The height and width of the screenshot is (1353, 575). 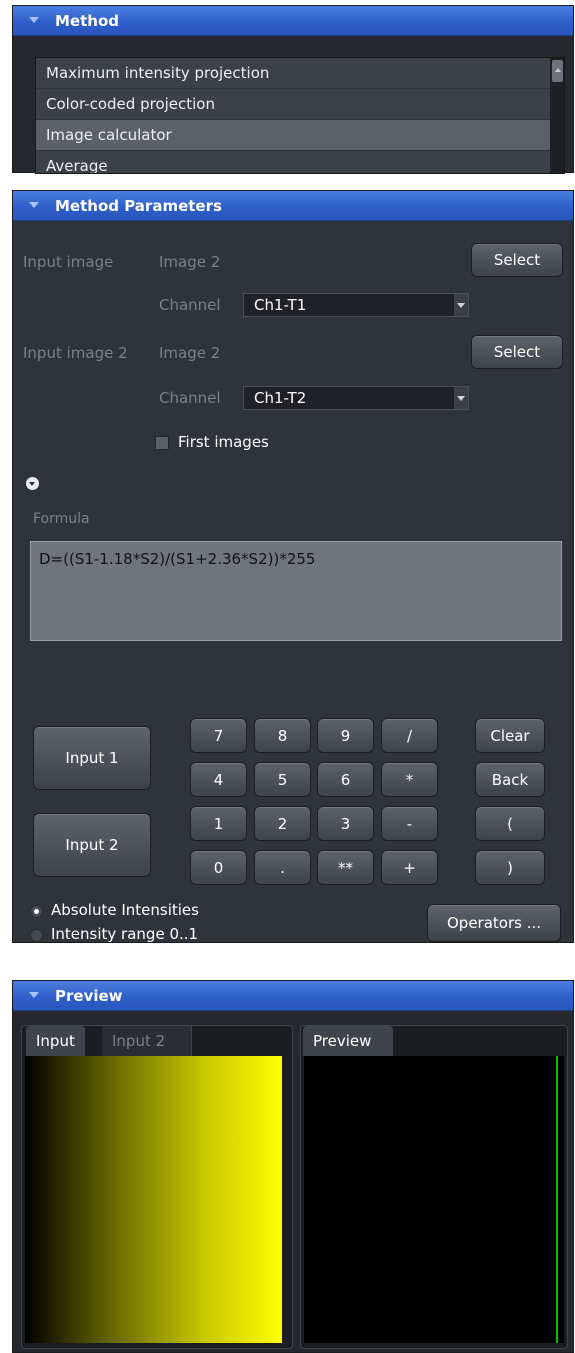 I want to click on key-5-button: 5, so click(x=282, y=779).